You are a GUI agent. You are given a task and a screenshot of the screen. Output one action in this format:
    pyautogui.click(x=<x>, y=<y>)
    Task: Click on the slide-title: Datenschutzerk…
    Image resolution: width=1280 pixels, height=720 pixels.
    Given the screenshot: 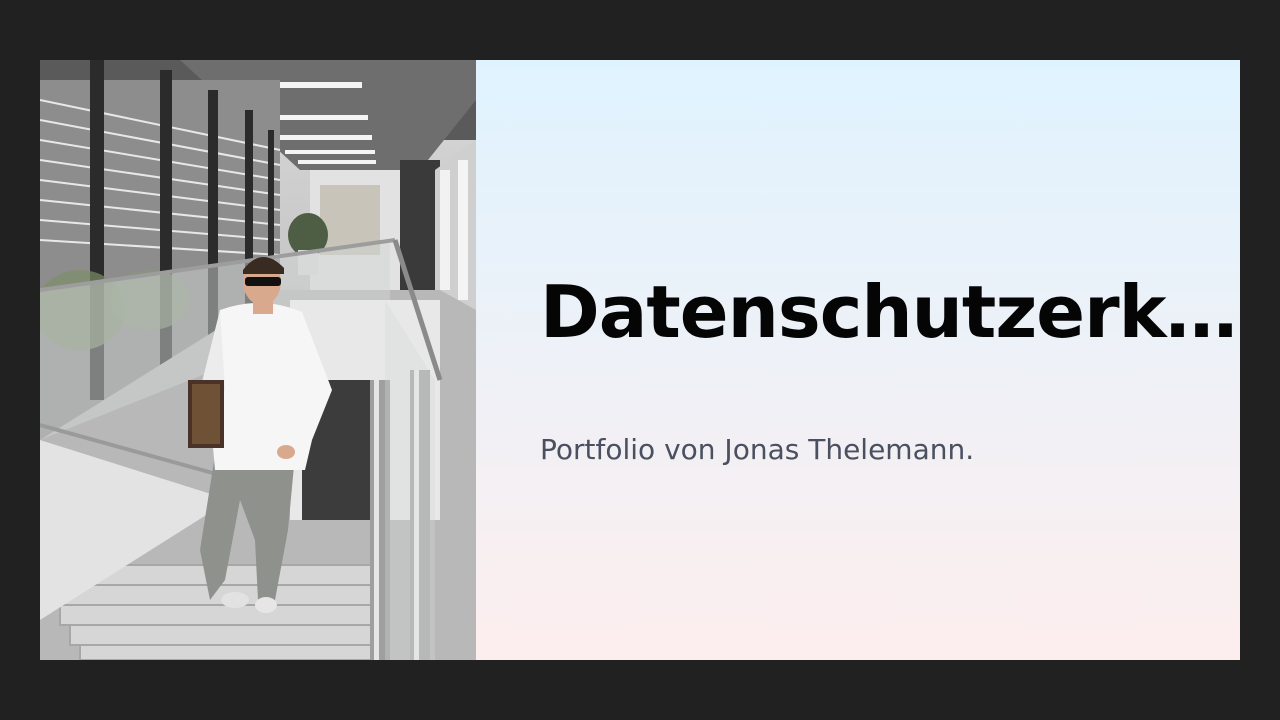 What is the action you would take?
    pyautogui.click(x=888, y=312)
    